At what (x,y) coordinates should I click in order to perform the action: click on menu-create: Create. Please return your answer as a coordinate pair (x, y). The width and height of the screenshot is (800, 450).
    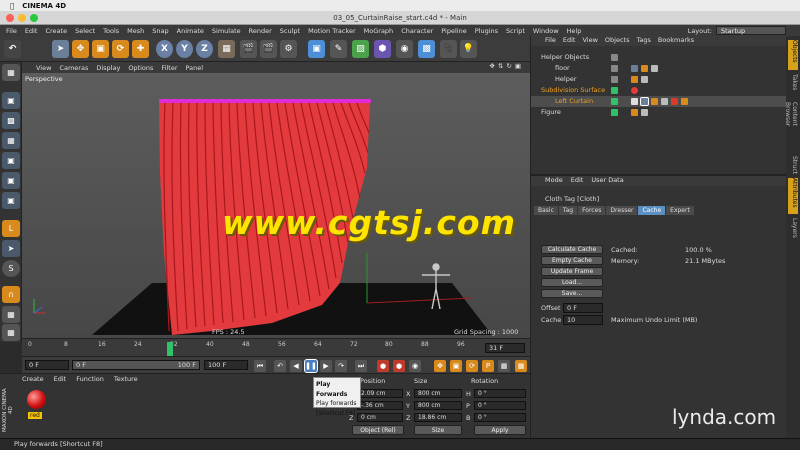
    Looking at the image, I should click on (56, 31).